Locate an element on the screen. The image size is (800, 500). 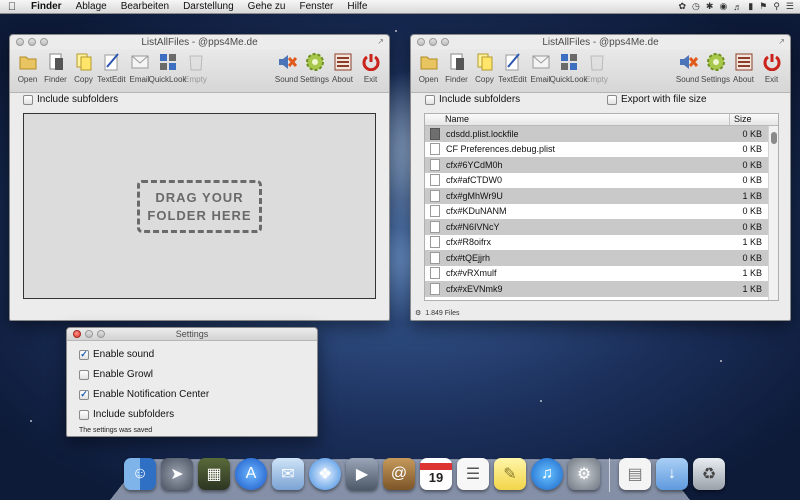
enable-sound-checkbox: ✓ Enable sound is located at coordinates (116, 354).